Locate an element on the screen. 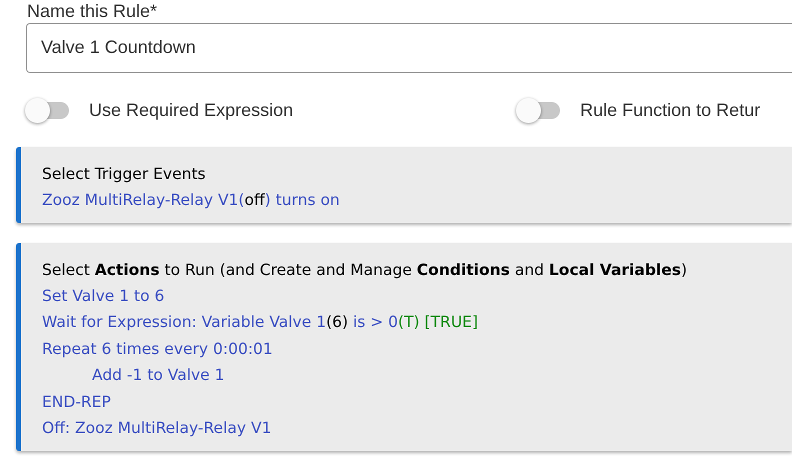 The height and width of the screenshot is (471, 792). rule-name-field: Valve 1 Countdown is located at coordinates (409, 48).